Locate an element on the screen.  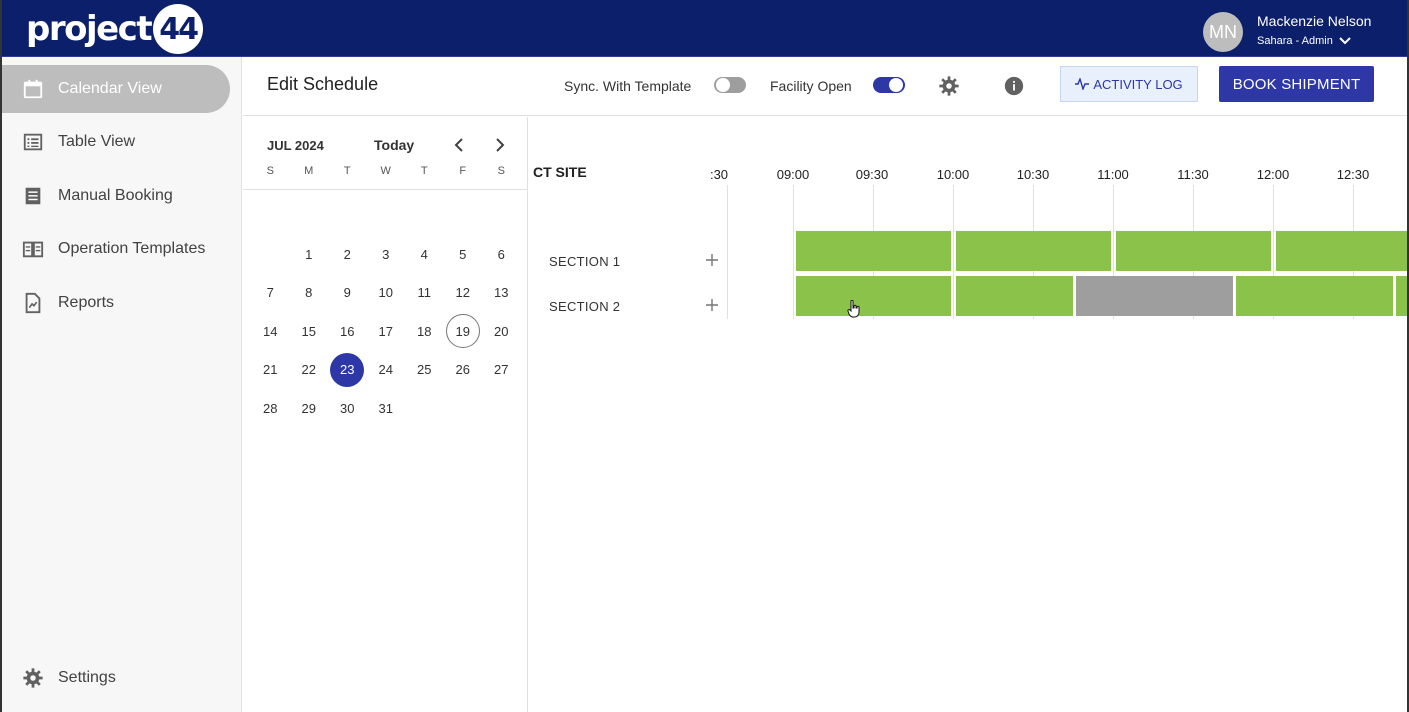
calendar-day-number: 16 is located at coordinates (347, 331).